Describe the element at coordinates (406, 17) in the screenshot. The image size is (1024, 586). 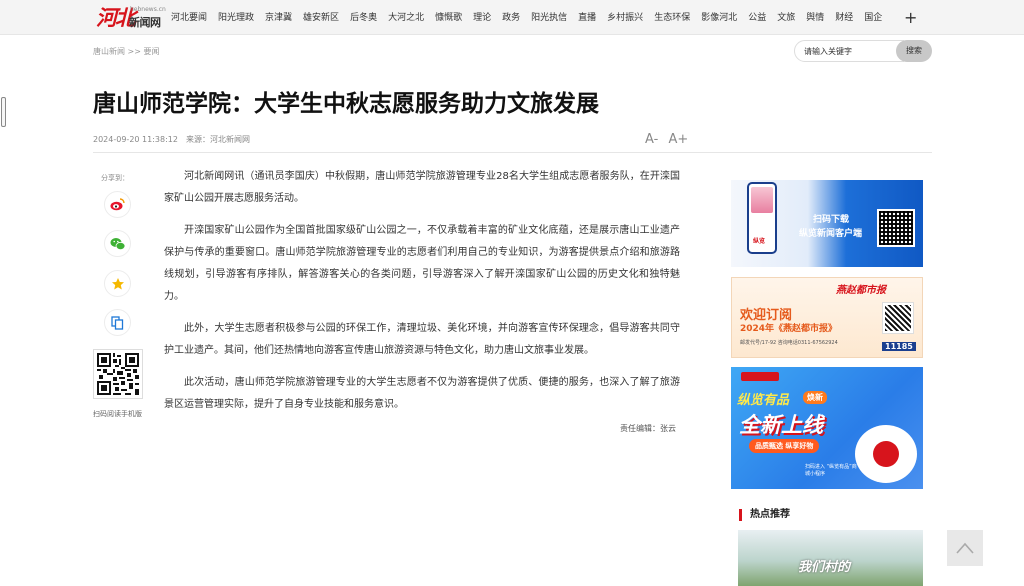
I see `nav-item: 大河之北` at that location.